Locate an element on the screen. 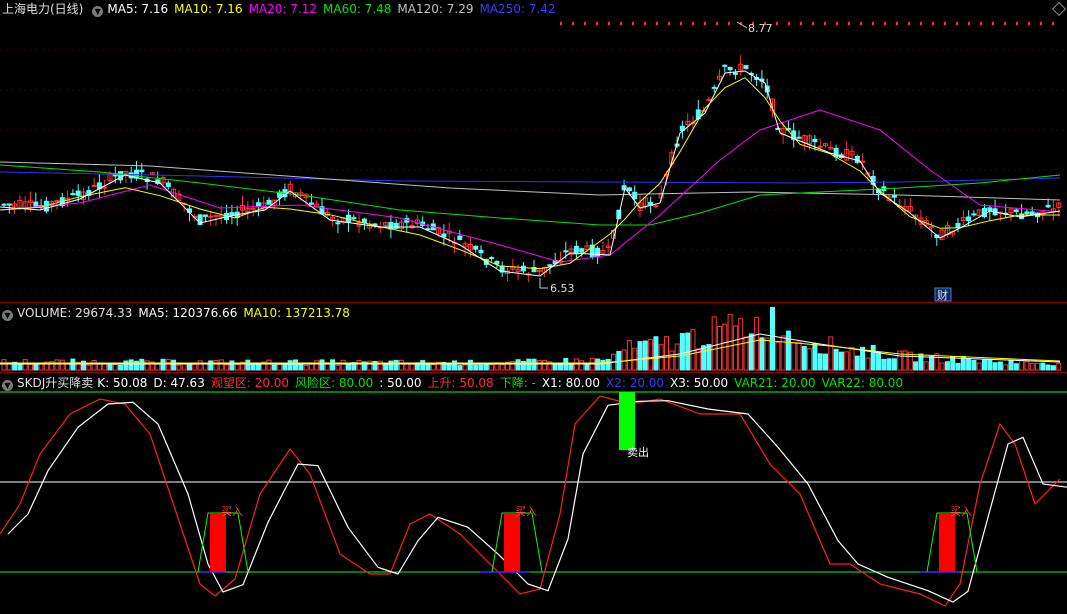  ma120-label: MA120: 7.29 is located at coordinates (435, 9).